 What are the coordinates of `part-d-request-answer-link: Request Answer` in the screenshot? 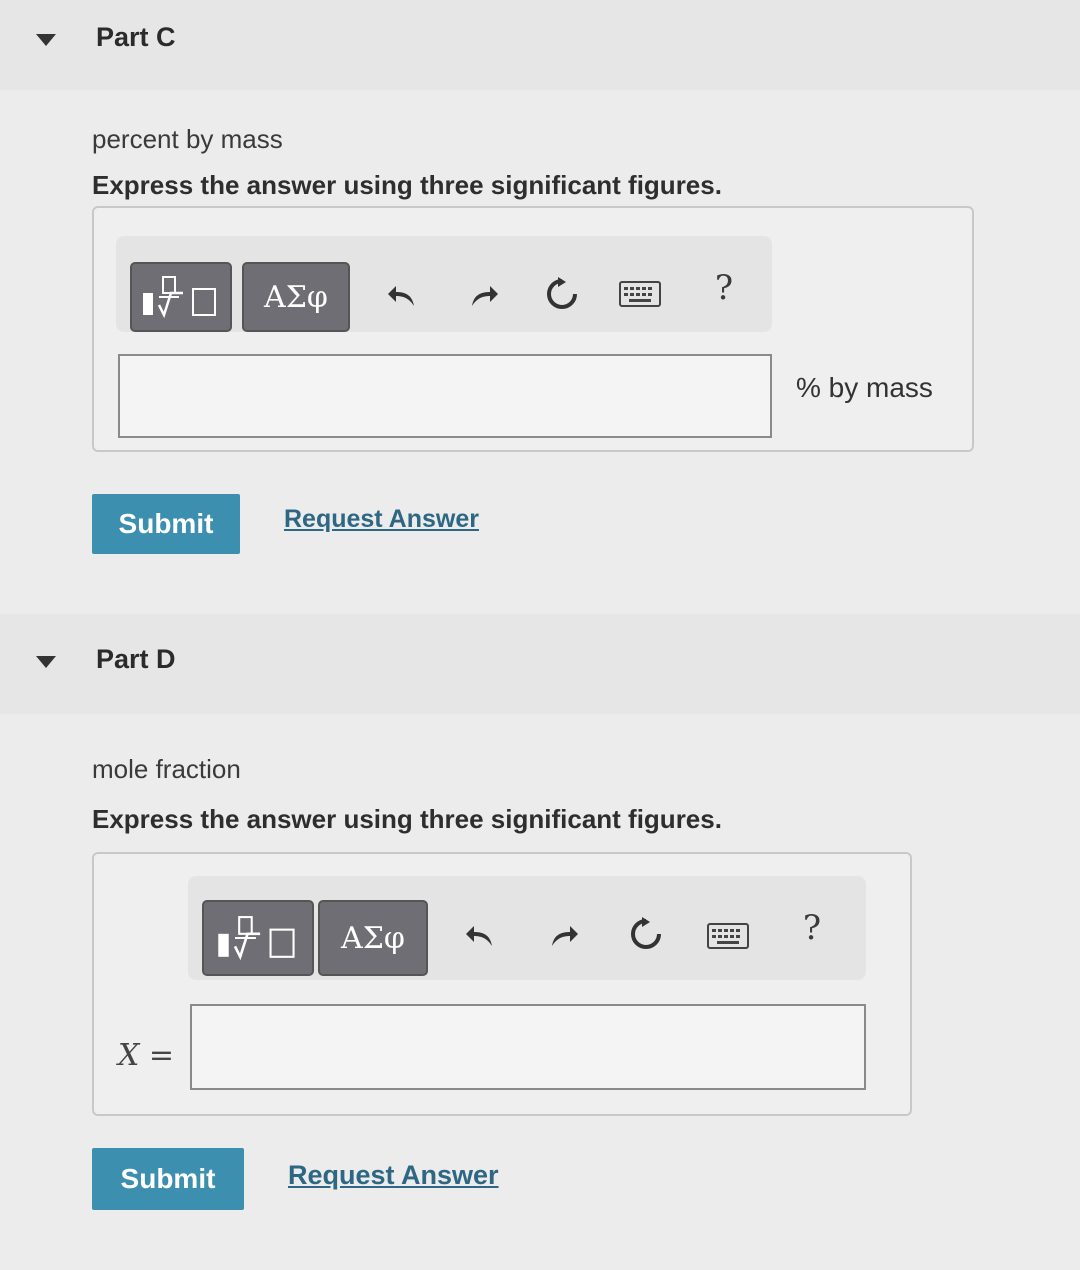 It's located at (393, 1175).